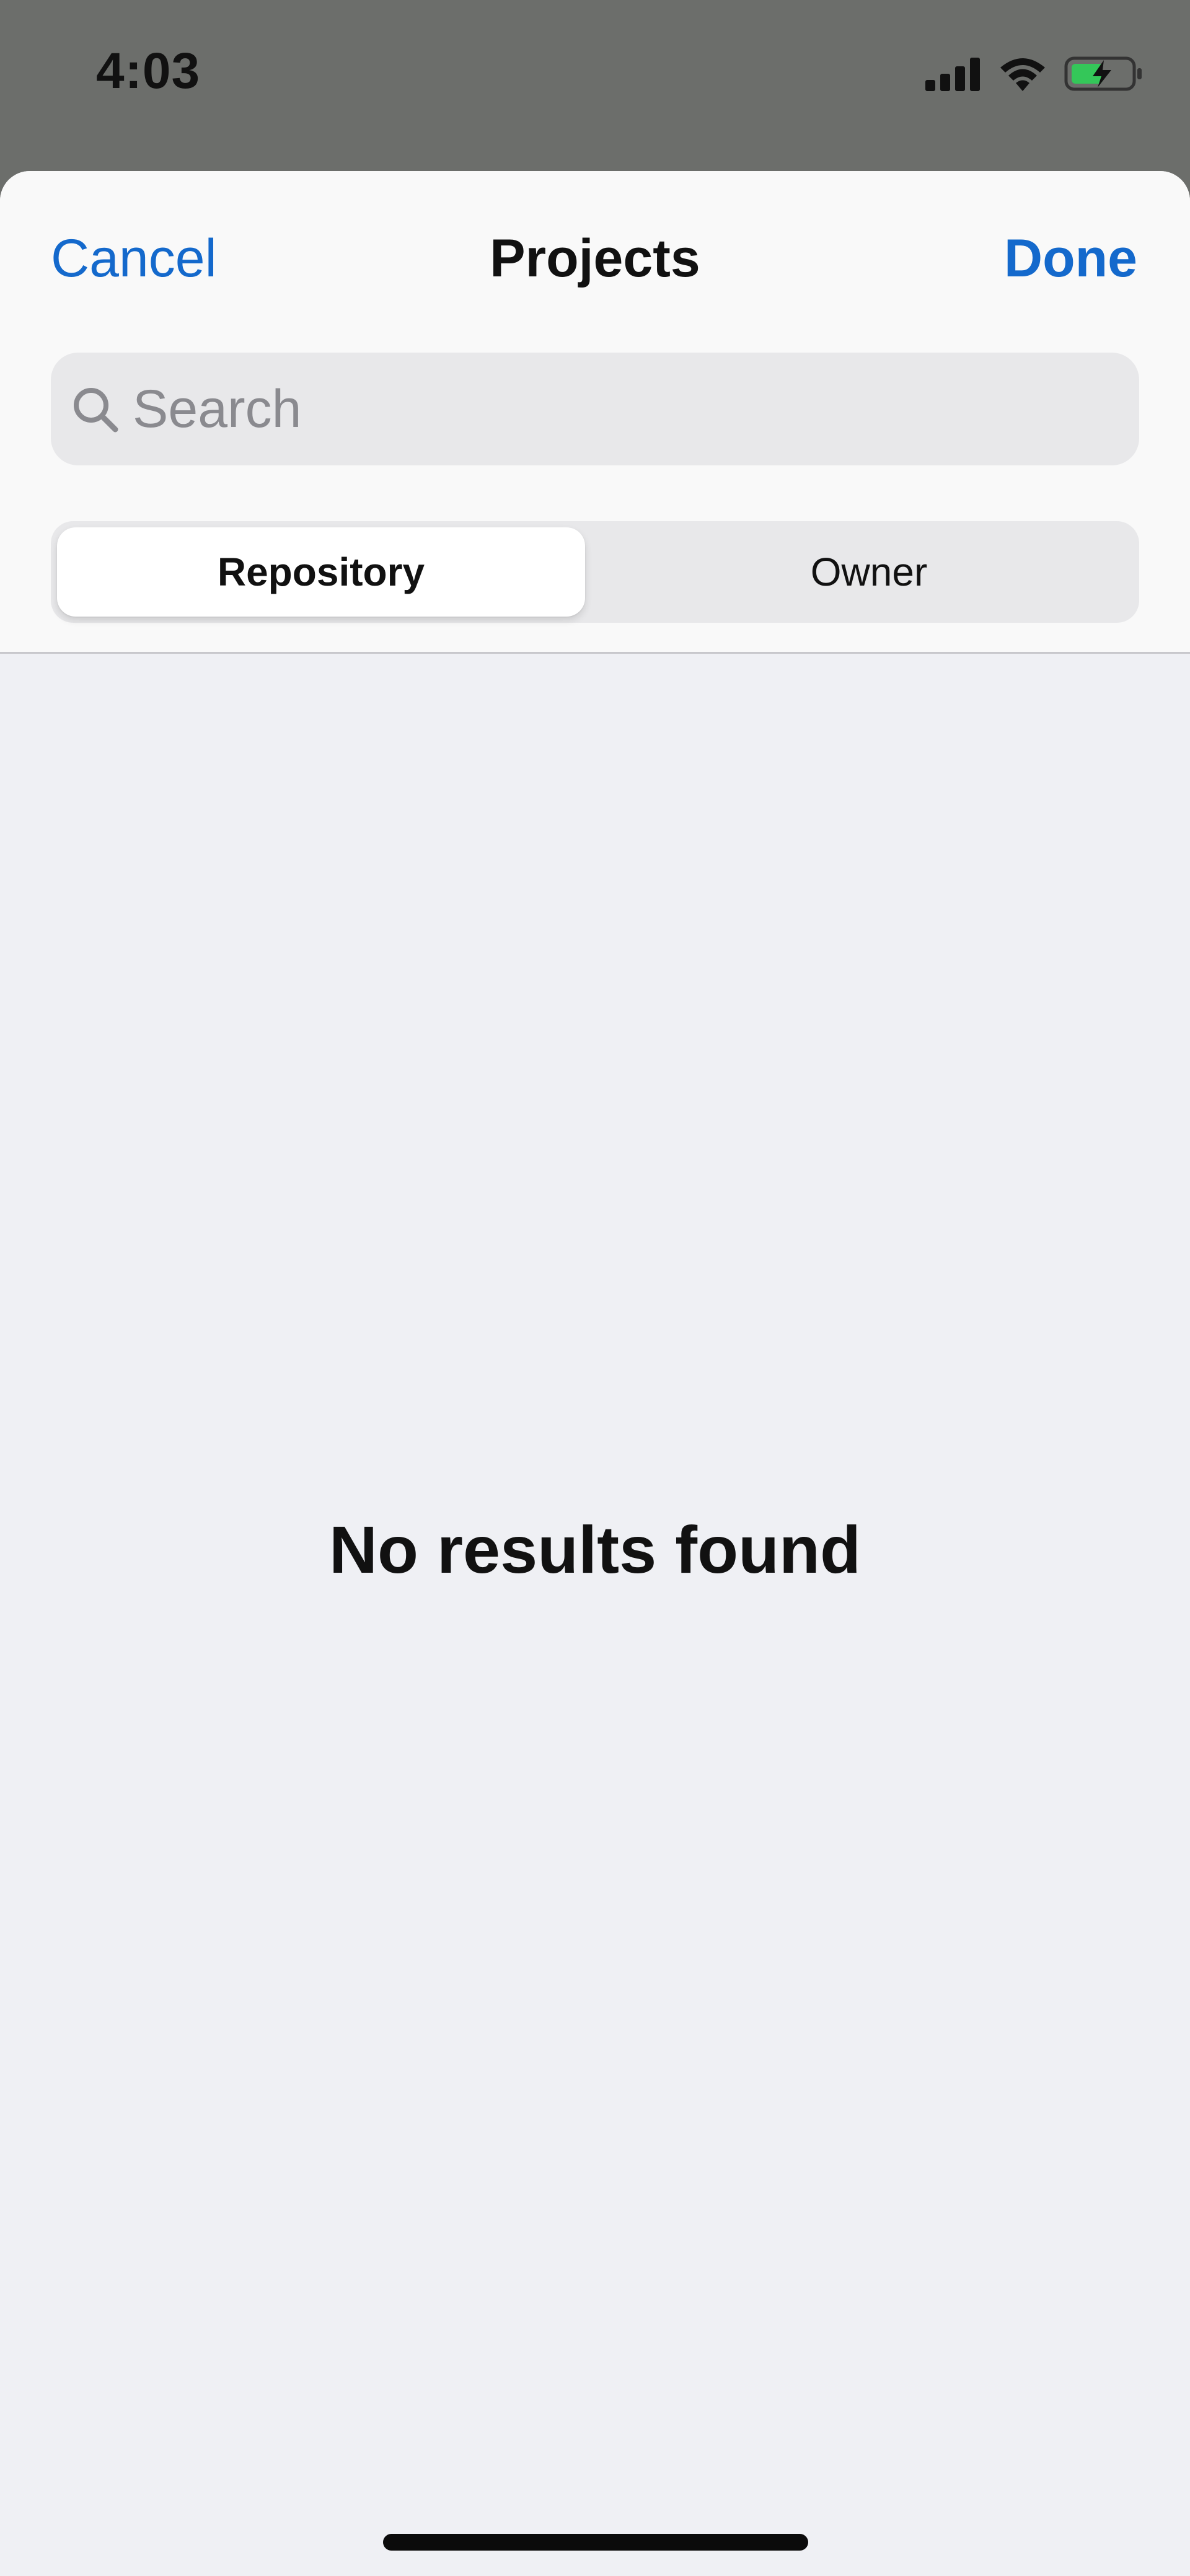 This screenshot has height=2576, width=1190. Describe the element at coordinates (595, 1550) in the screenshot. I see `empty-state-message: No results found` at that location.